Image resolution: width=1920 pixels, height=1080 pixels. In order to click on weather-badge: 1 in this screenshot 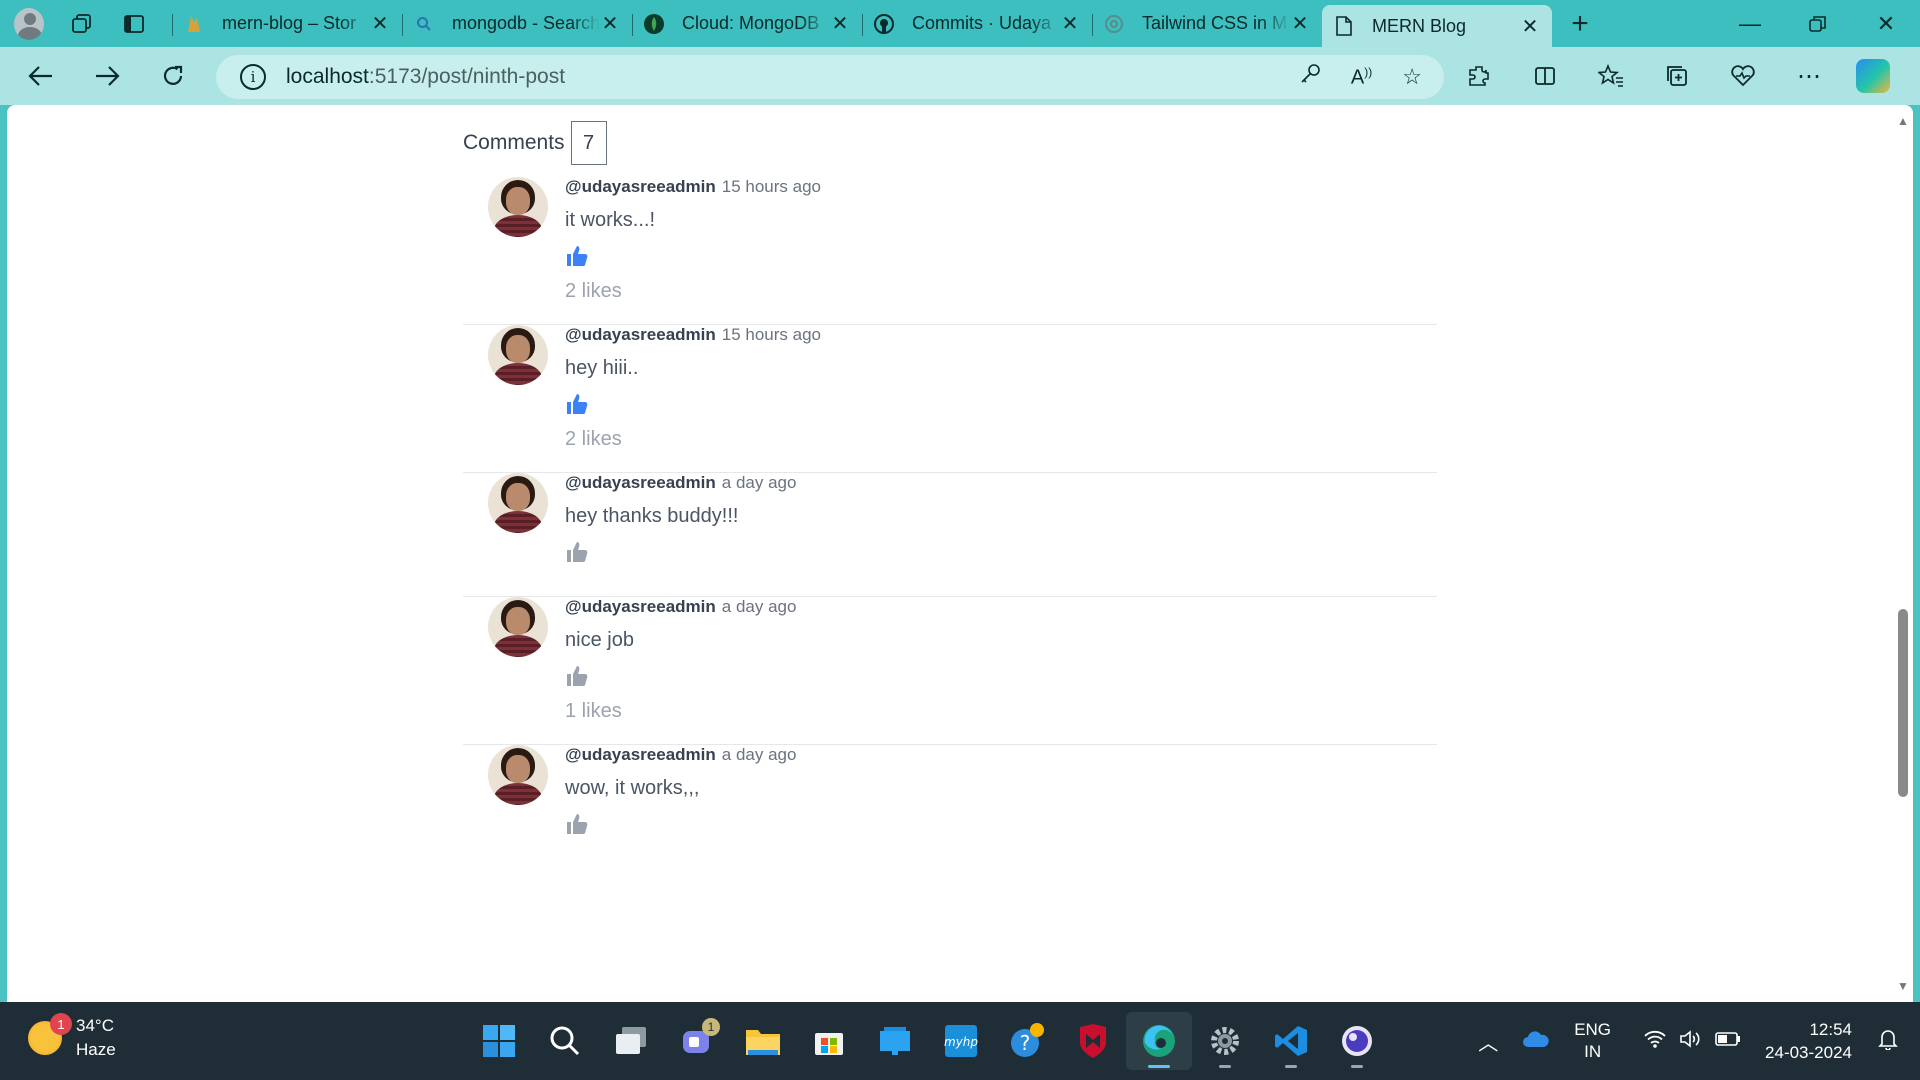, I will do `click(61, 1024)`.